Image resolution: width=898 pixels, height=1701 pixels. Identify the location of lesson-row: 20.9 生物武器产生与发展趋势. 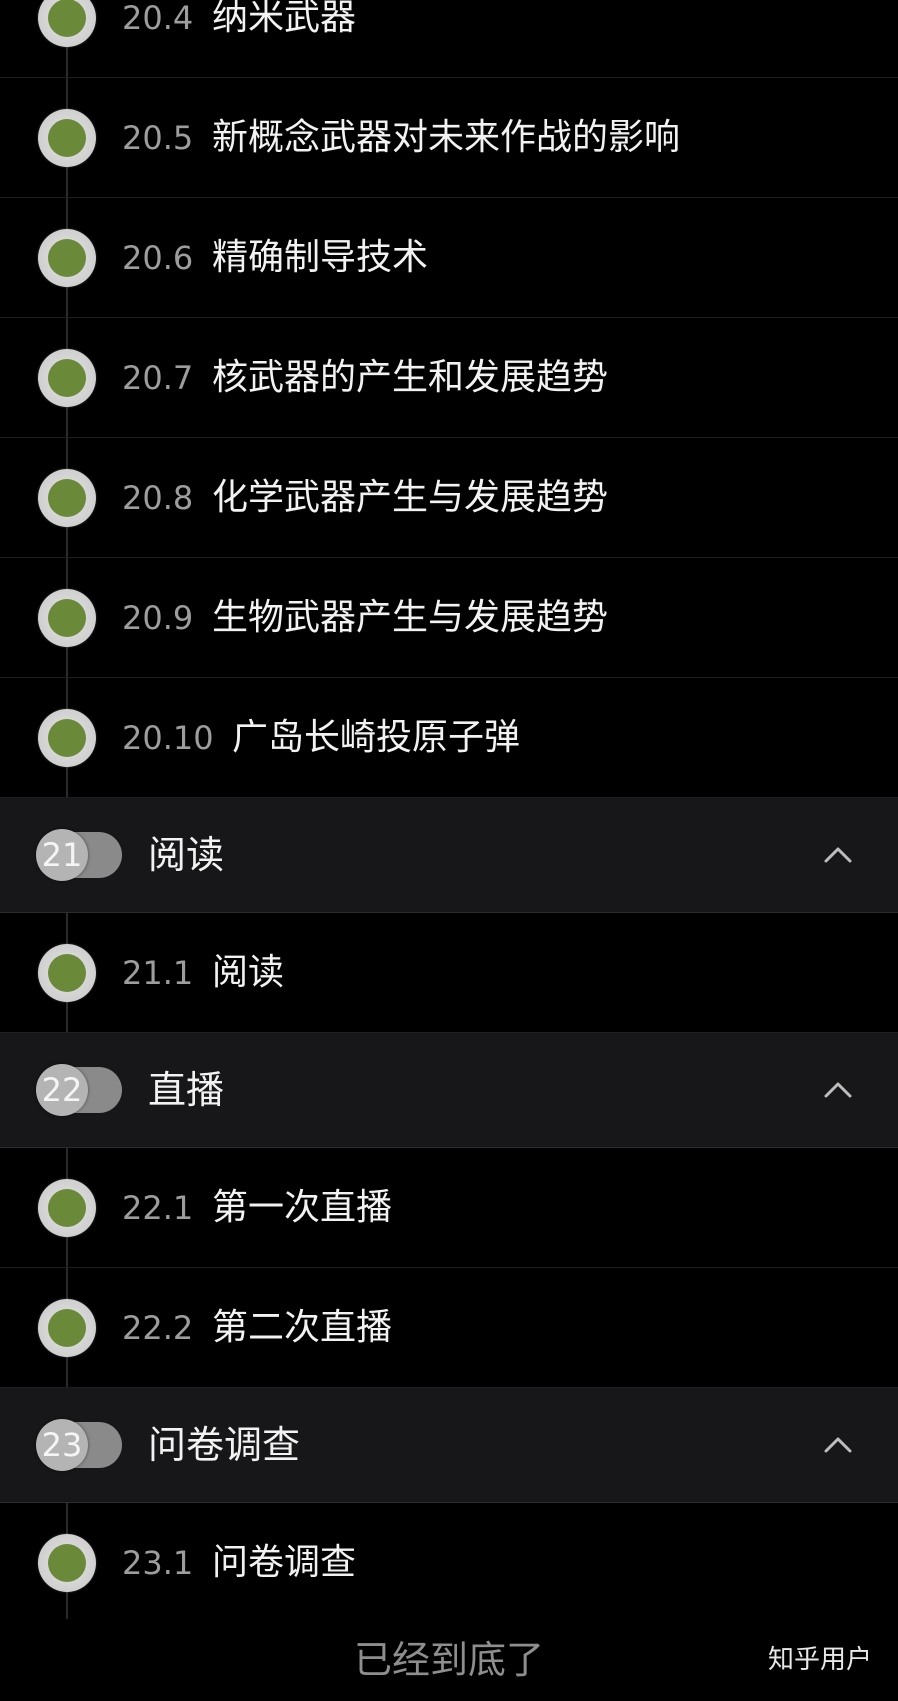
(449, 618).